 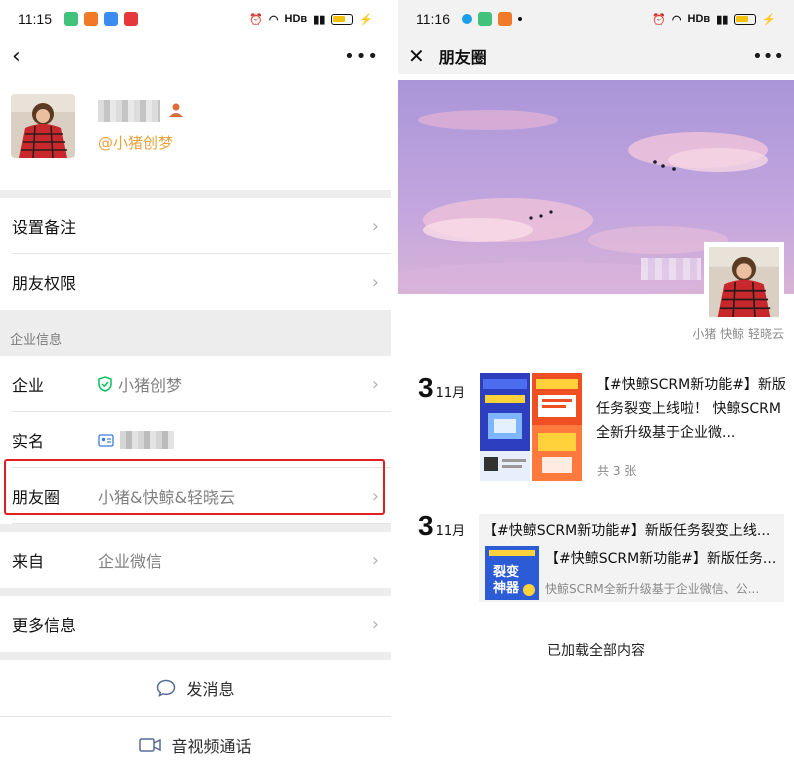 I want to click on row-value: 小猪创梦, so click(x=140, y=384).